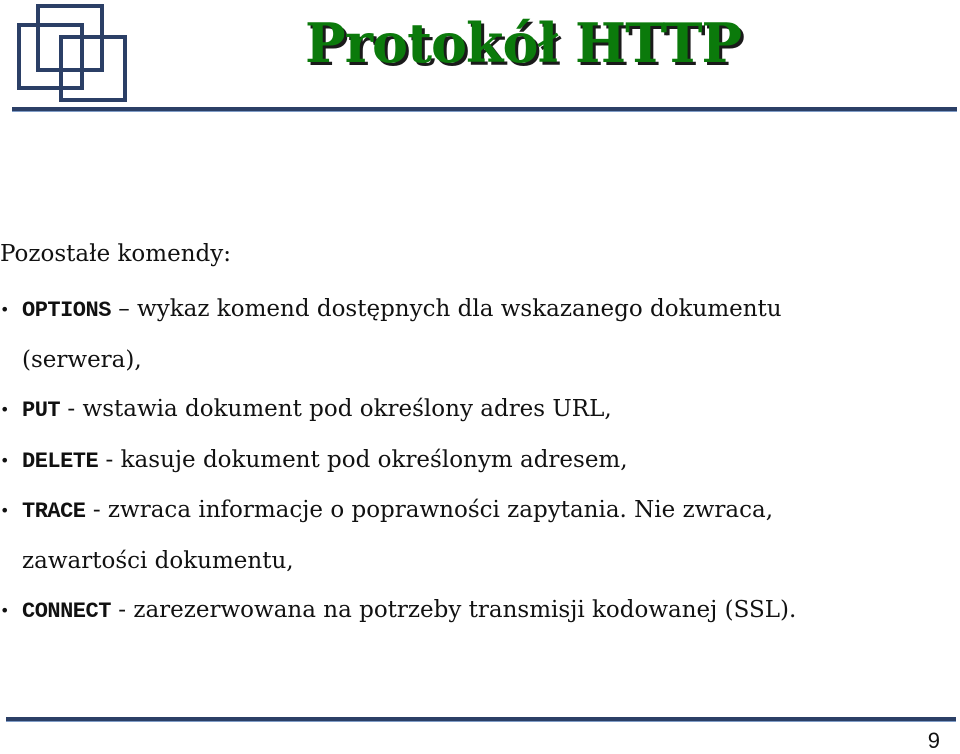  Describe the element at coordinates (66, 611) in the screenshot. I see `command-name: CONNECT` at that location.